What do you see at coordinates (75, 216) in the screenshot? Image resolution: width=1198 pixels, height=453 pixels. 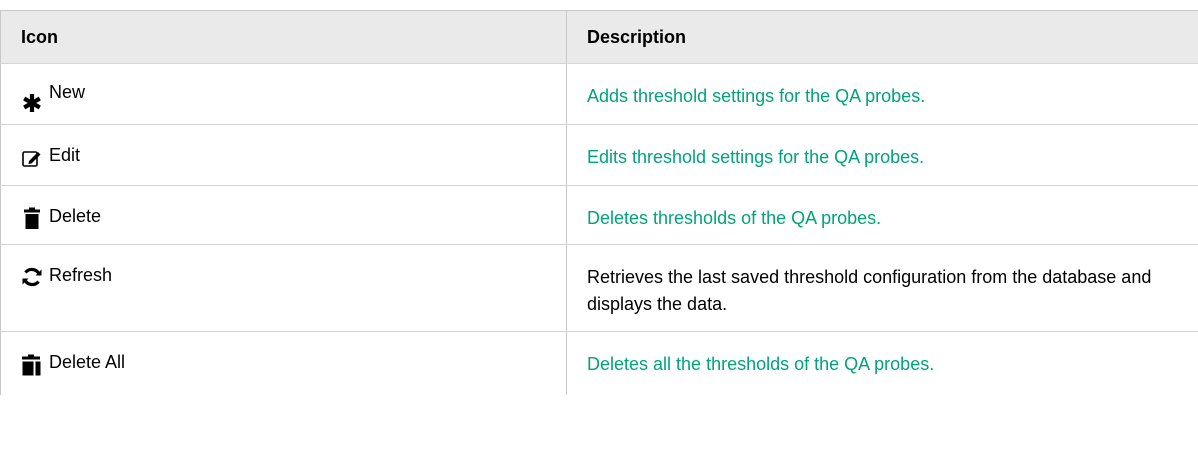 I see `icon-label: Delete` at bounding box center [75, 216].